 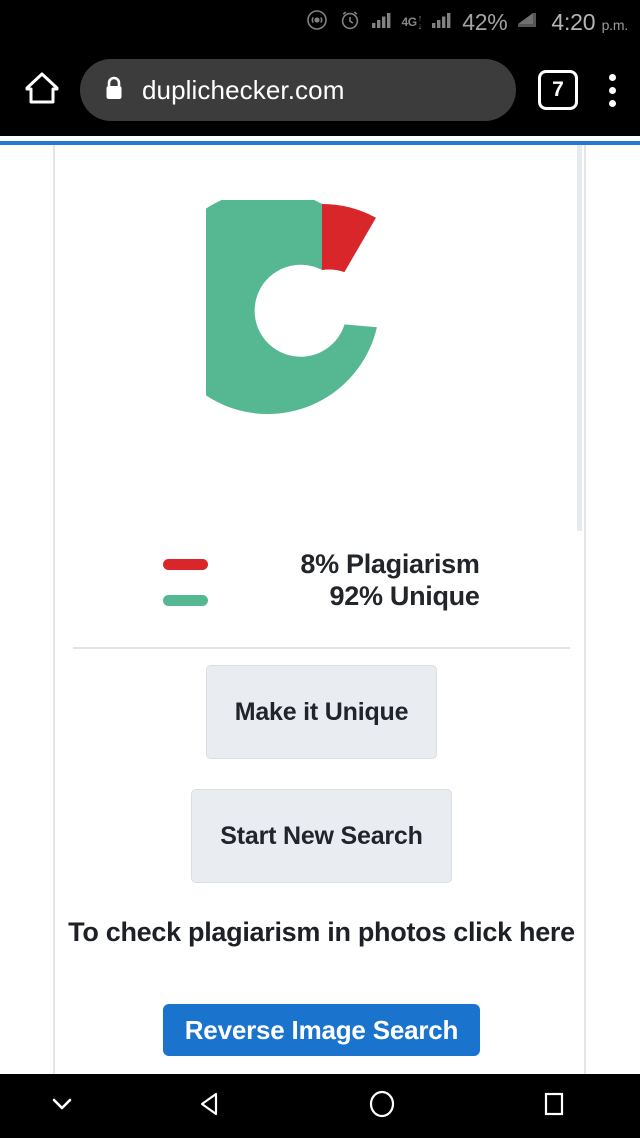 I want to click on donut-slice-plagiarism, so click(x=348, y=238).